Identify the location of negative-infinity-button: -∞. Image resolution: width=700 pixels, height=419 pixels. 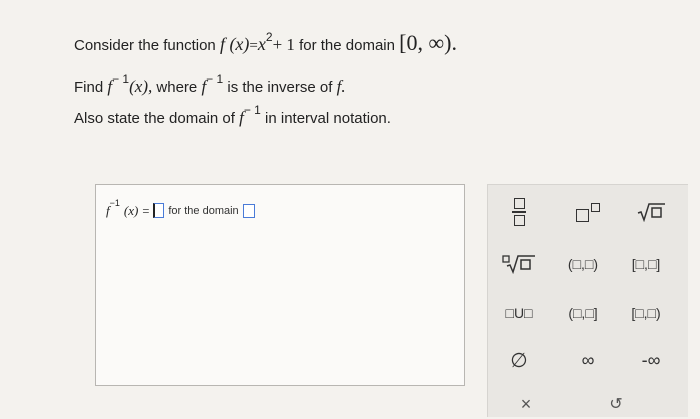
(651, 360).